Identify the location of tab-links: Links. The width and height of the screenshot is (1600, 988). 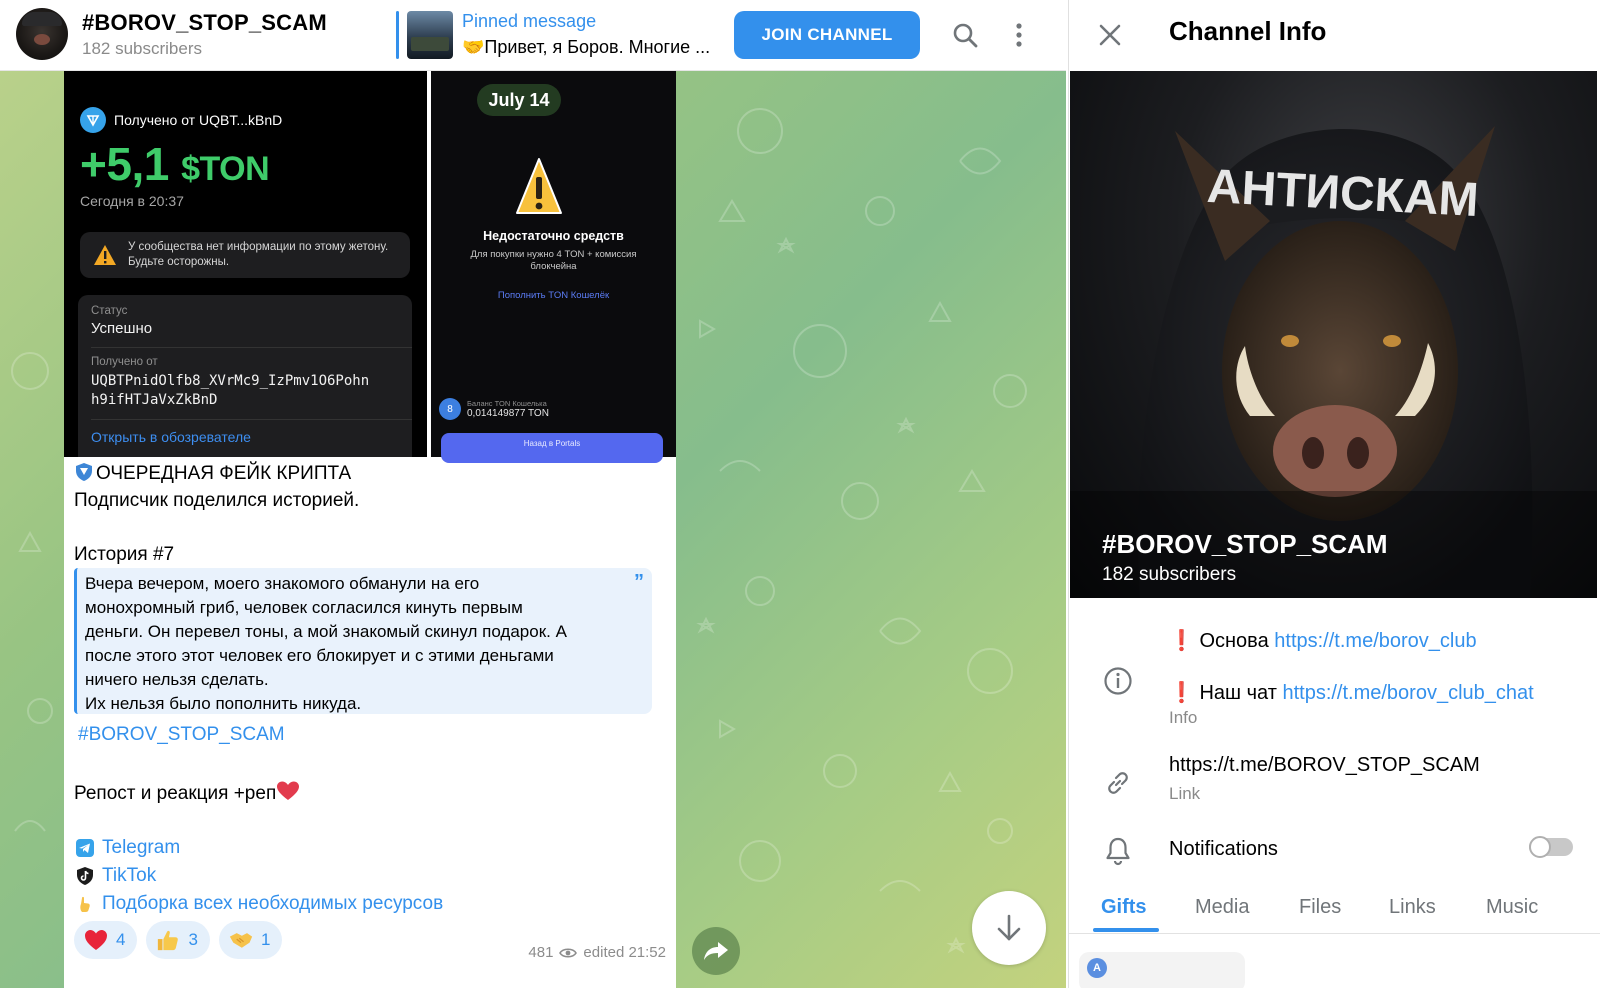
(1412, 907).